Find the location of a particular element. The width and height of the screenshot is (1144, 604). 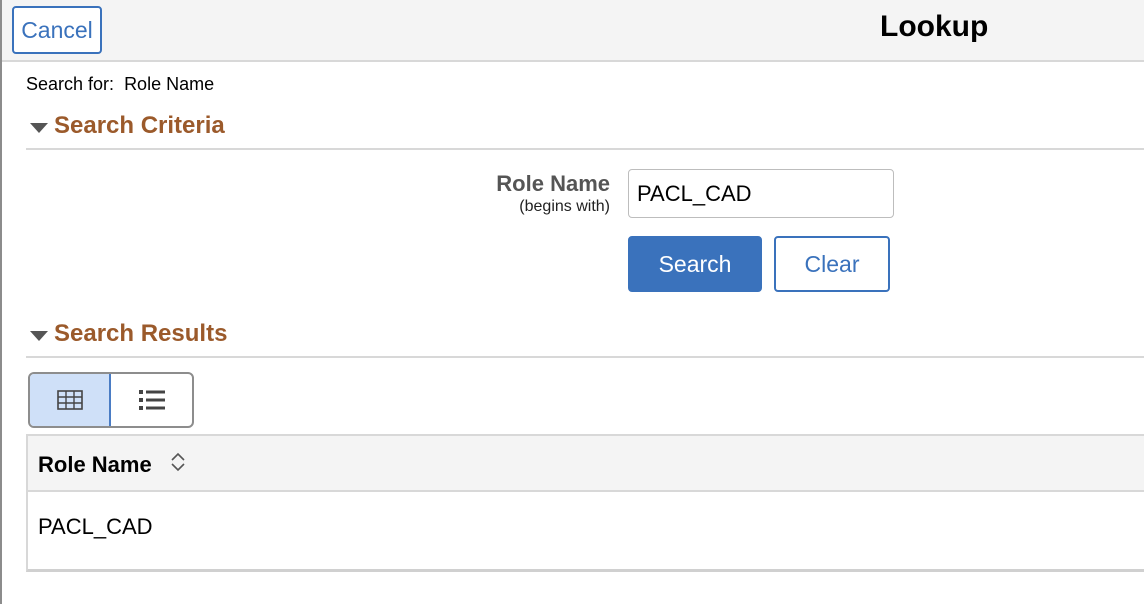

search-button-label: Search is located at coordinates (695, 263).